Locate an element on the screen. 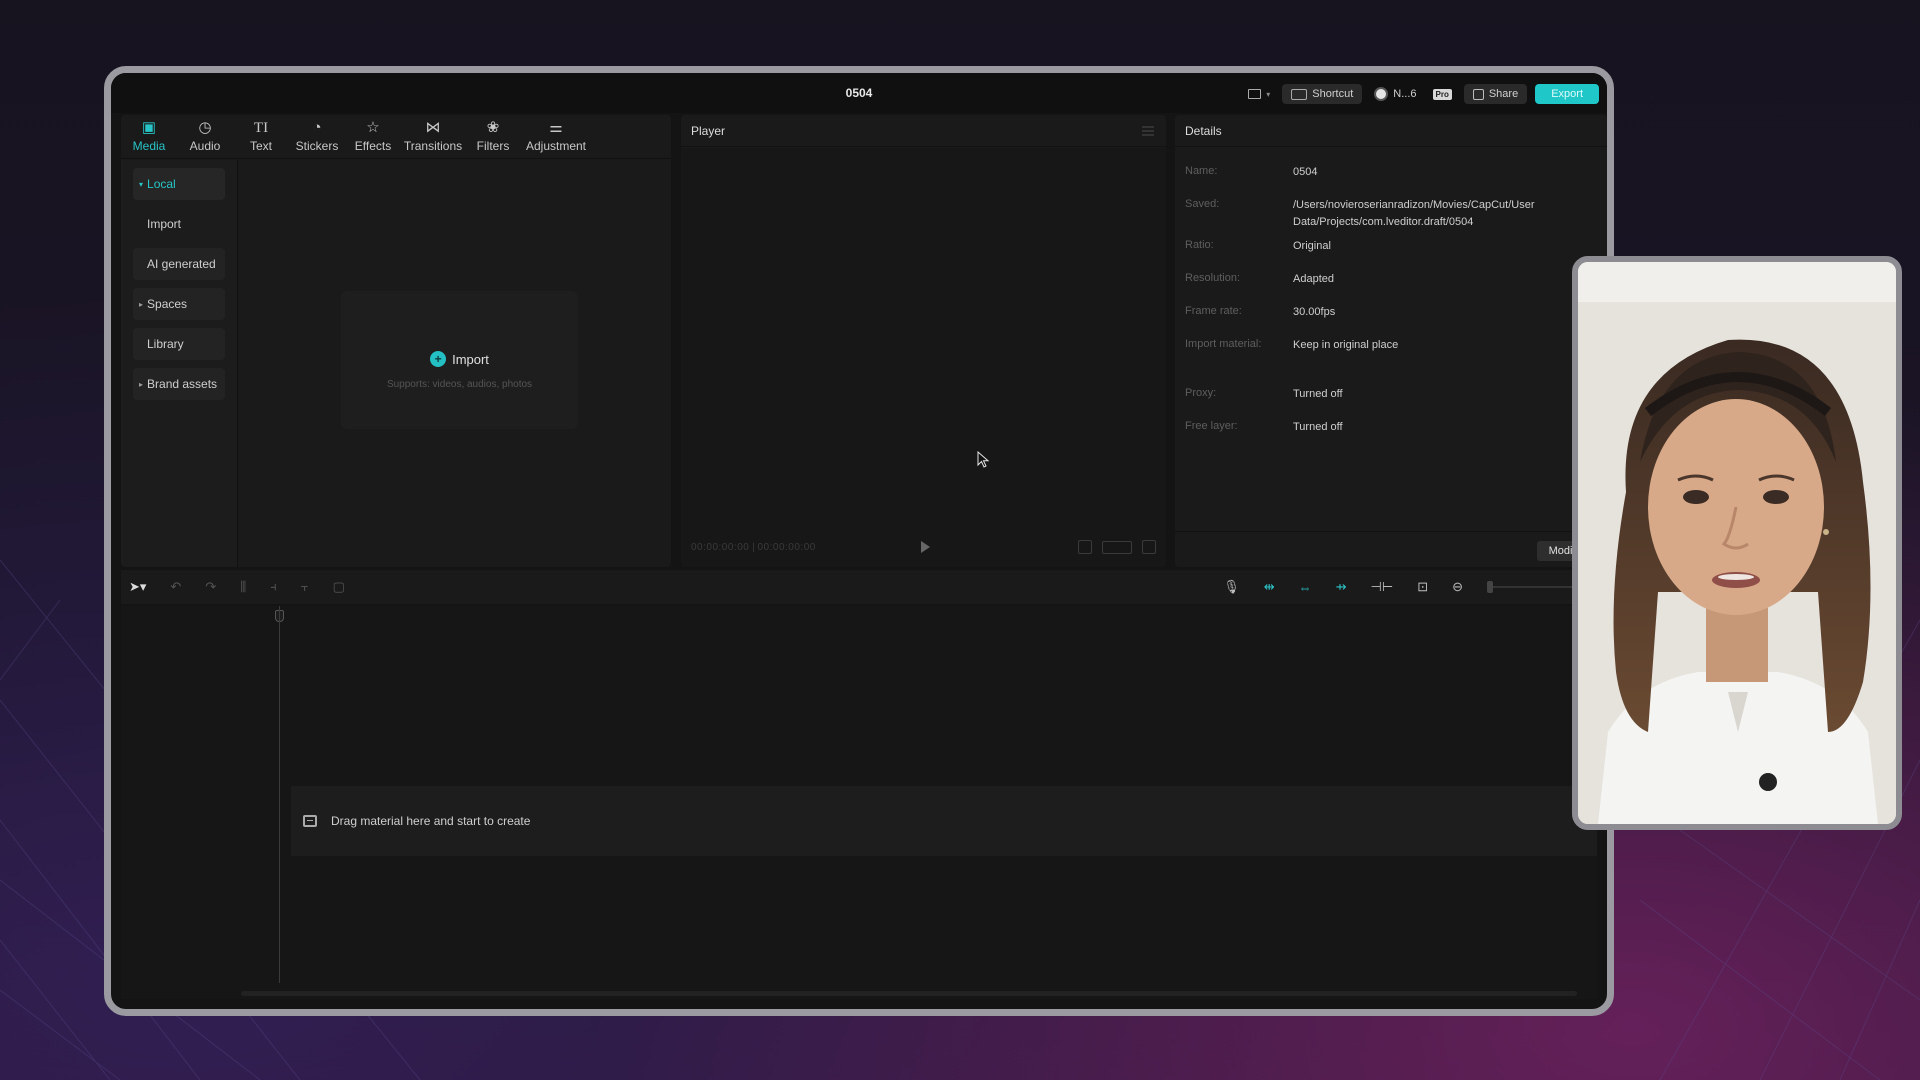  timeline-scrollbar is located at coordinates (909, 993).